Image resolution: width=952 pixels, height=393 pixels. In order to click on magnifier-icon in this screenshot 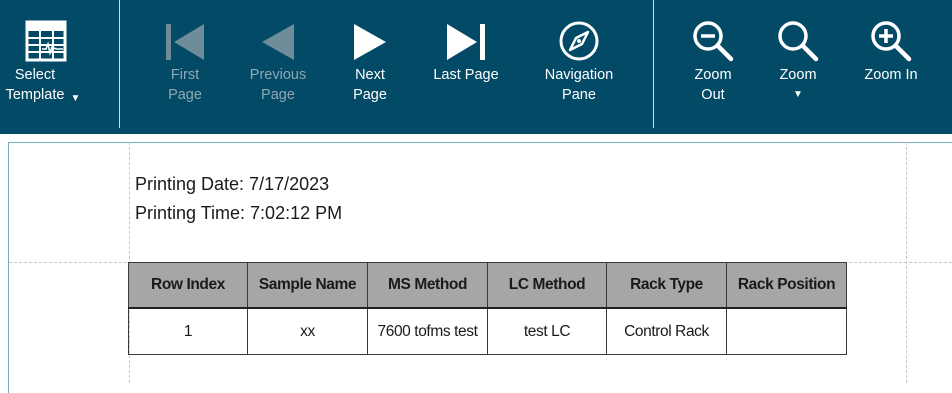, I will do `click(798, 31)`.